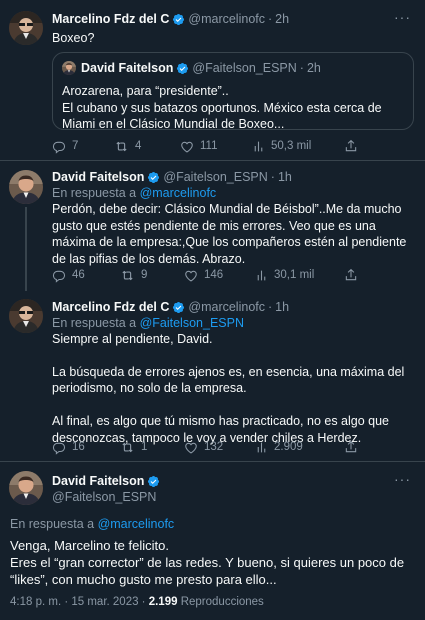 The width and height of the screenshot is (425, 620). I want to click on reply-count: 46, so click(78, 275).